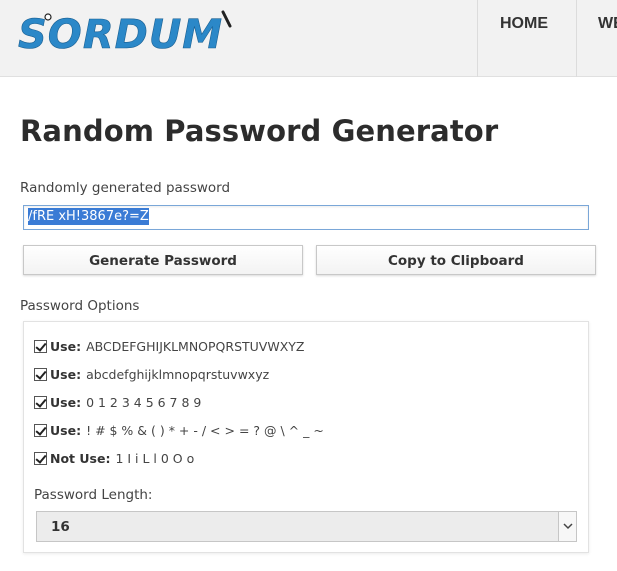 The image size is (617, 571). Describe the element at coordinates (163, 260) in the screenshot. I see `generate-password-button: Generate Password` at that location.